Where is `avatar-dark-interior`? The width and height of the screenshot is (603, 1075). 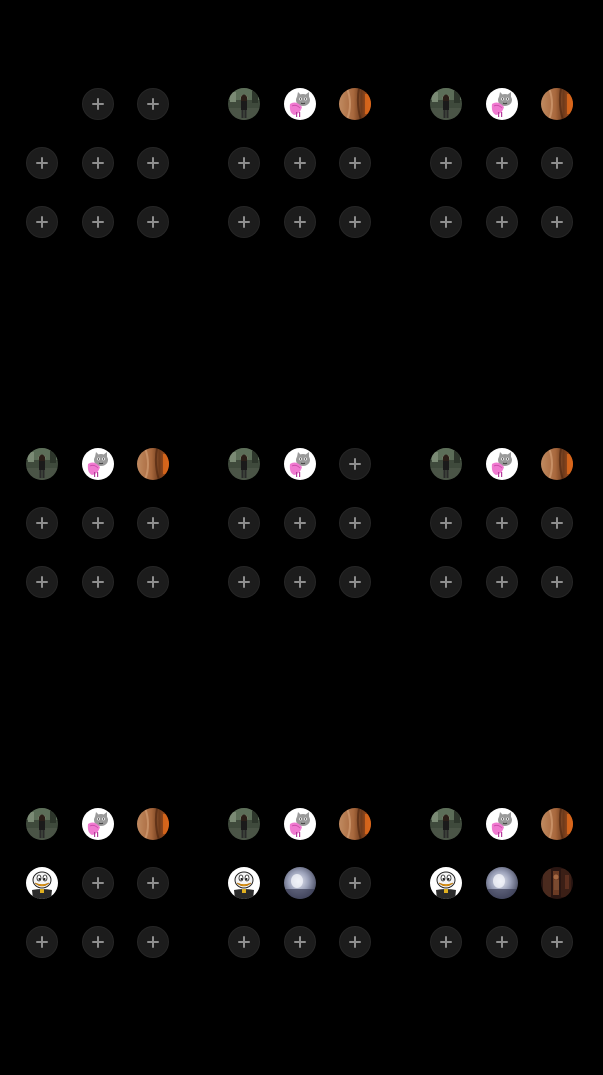
avatar-dark-interior is located at coordinates (557, 883).